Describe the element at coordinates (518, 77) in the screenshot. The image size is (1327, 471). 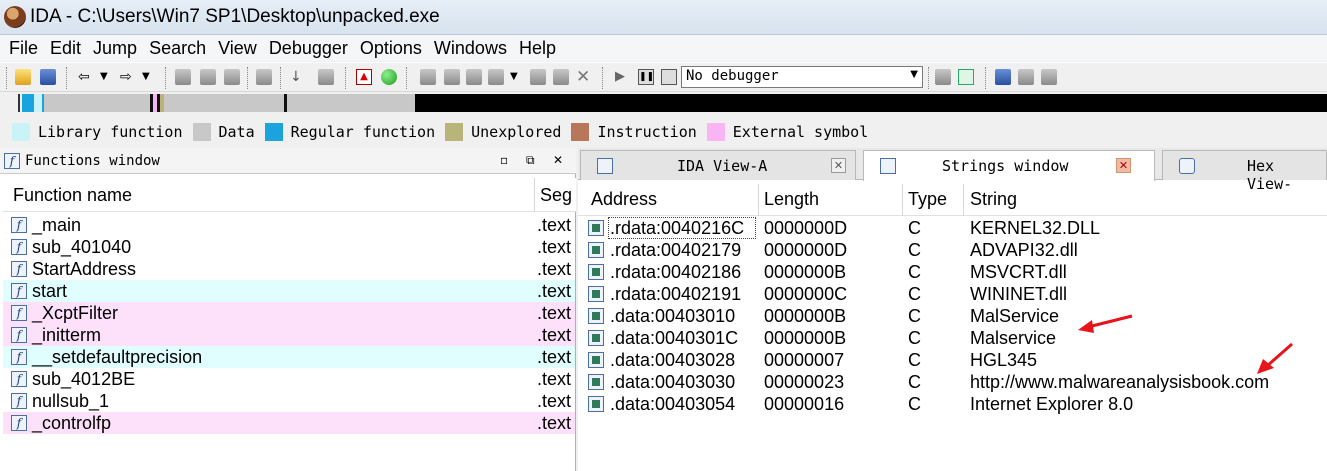
I see `graph-dropdown-icon: ▼` at that location.